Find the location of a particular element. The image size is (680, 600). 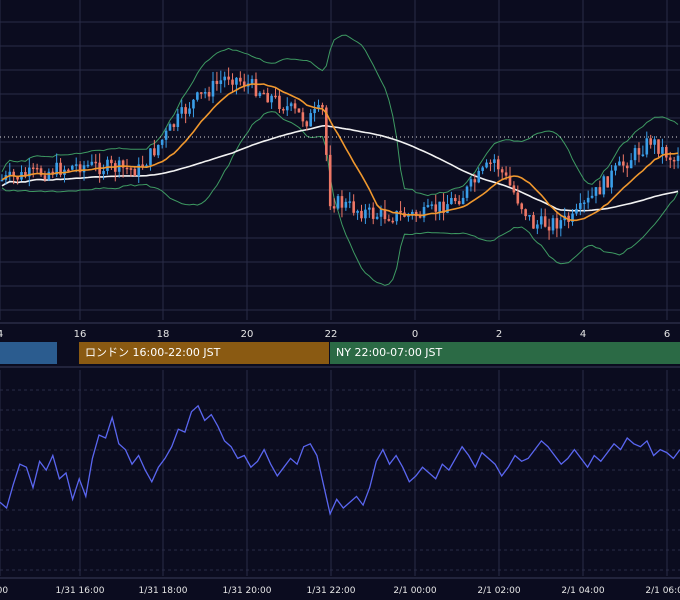

session-band-ny: NY 22:00-07:00 JST is located at coordinates (505, 353).